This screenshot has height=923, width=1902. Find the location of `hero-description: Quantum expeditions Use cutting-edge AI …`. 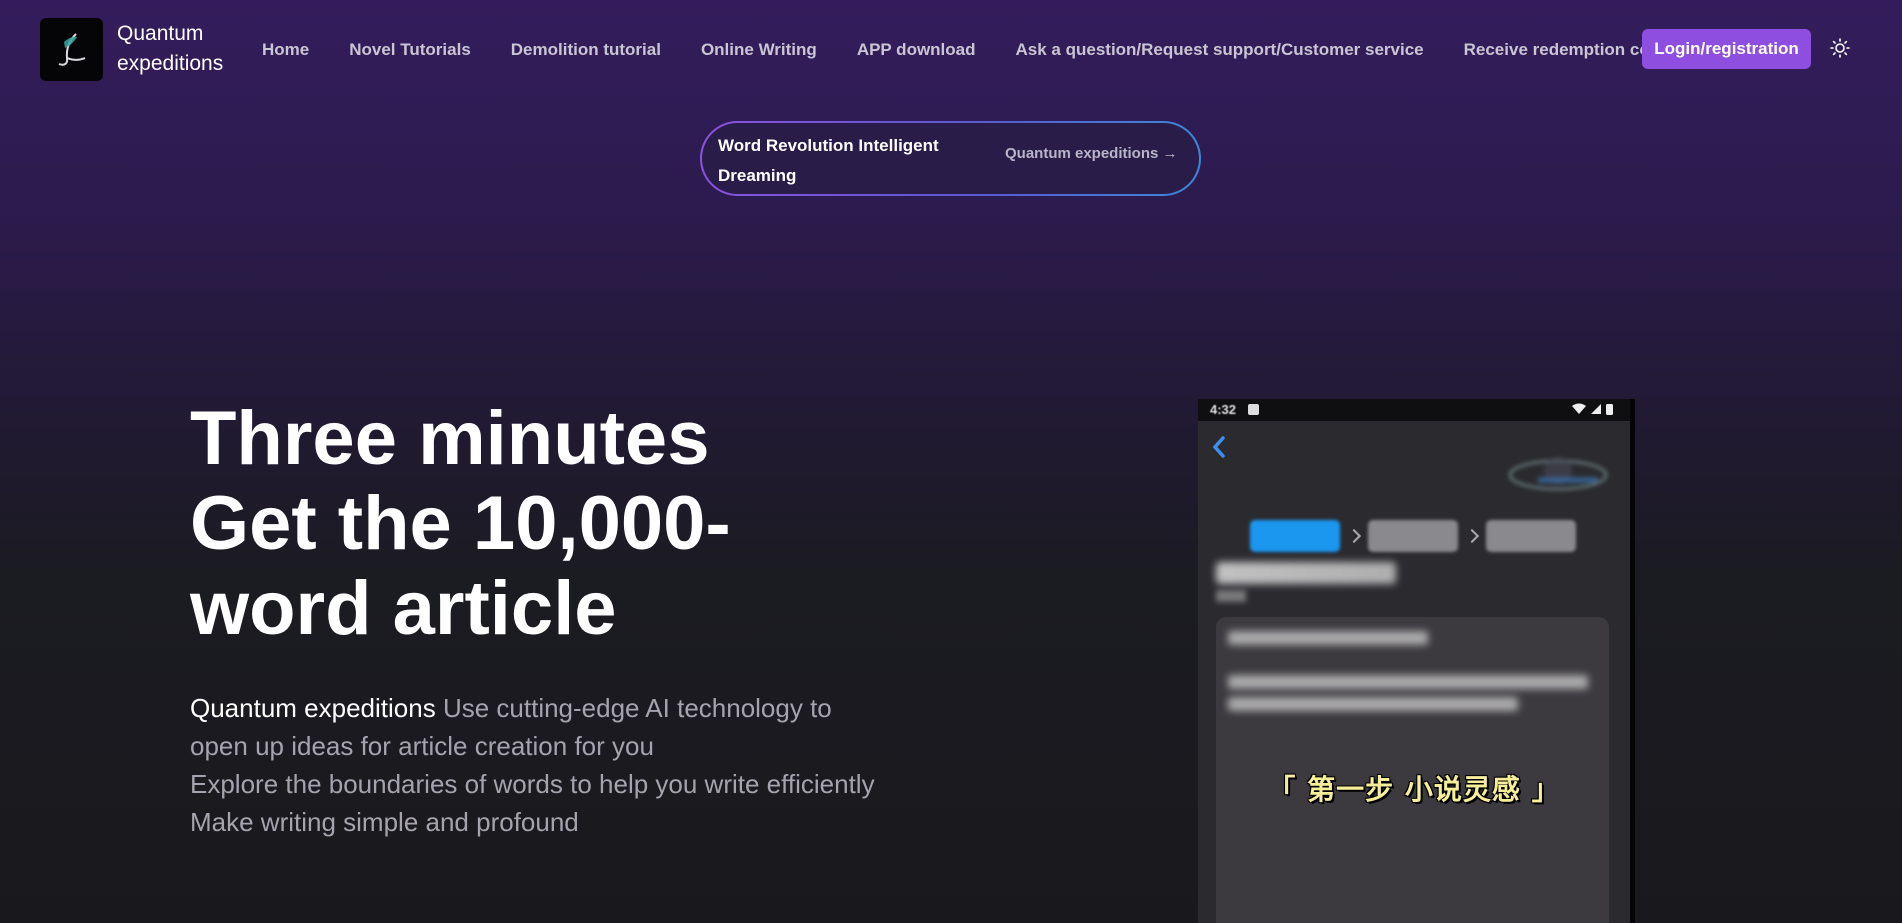

hero-description: Quantum expeditions Use cutting-edge AI … is located at coordinates (540, 765).